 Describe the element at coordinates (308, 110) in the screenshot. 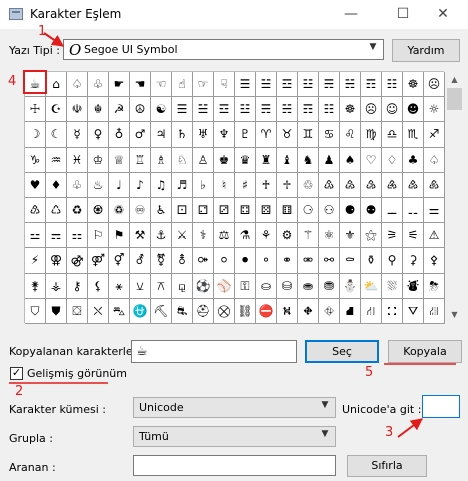

I see `grid-char-cell: ☶` at that location.